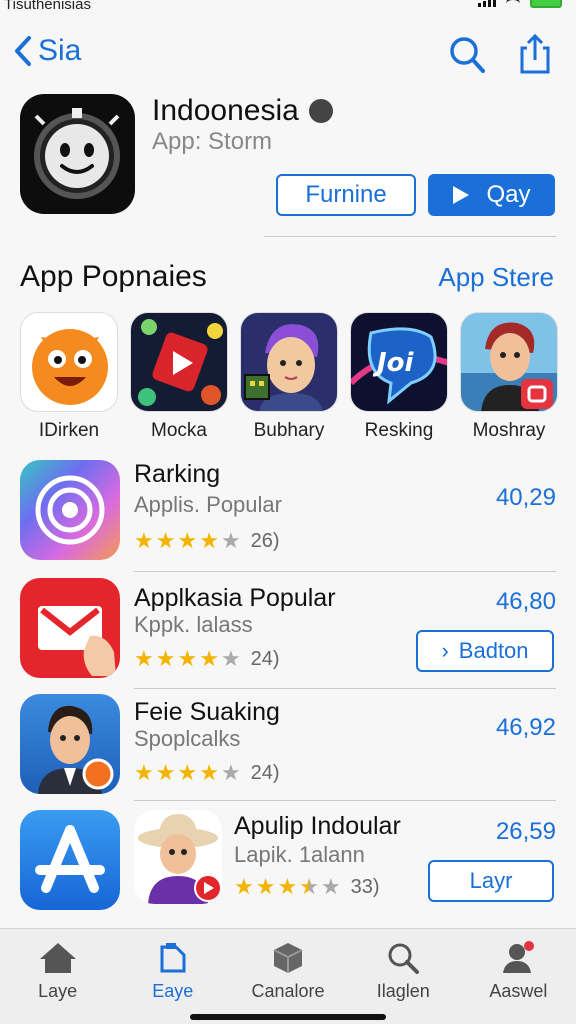  I want to click on app-header: Indoonesia App: Storm Furnine Qay, so click(288, 159).